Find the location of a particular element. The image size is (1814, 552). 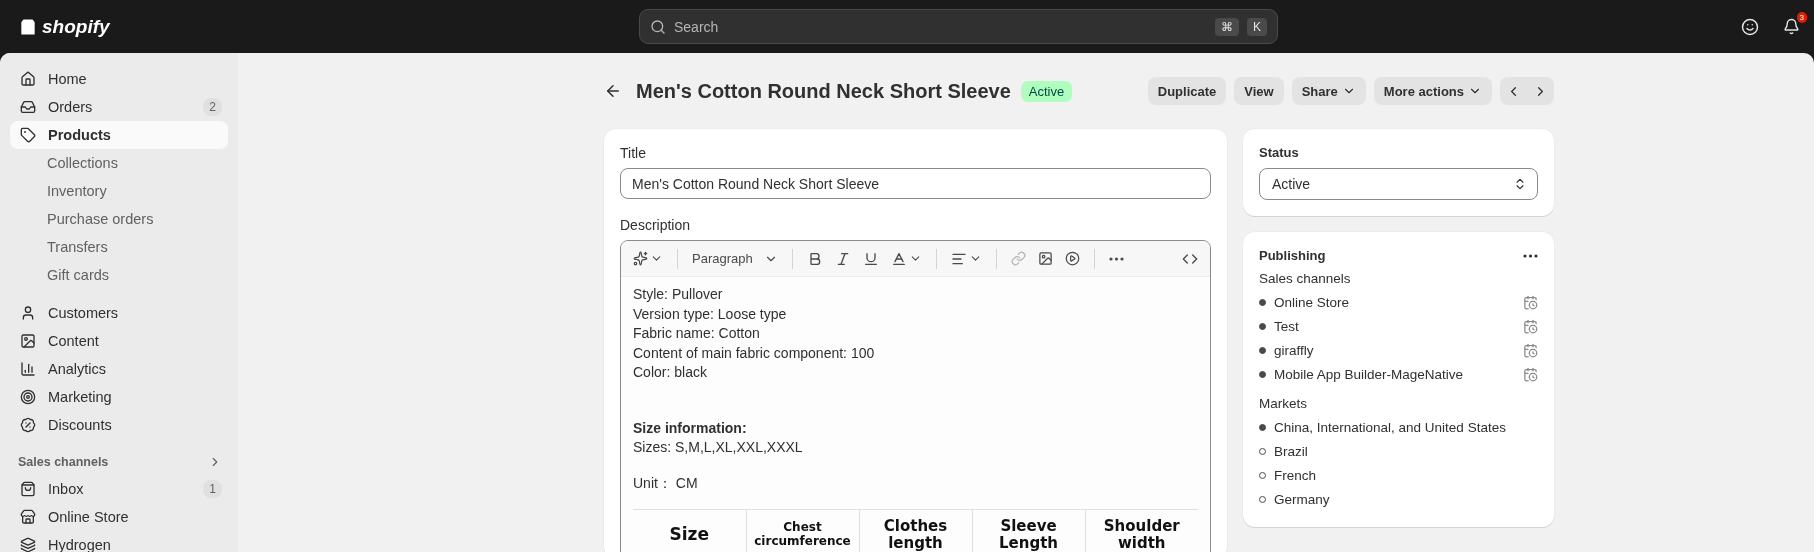

nav-item: Online Store is located at coordinates (119, 517).